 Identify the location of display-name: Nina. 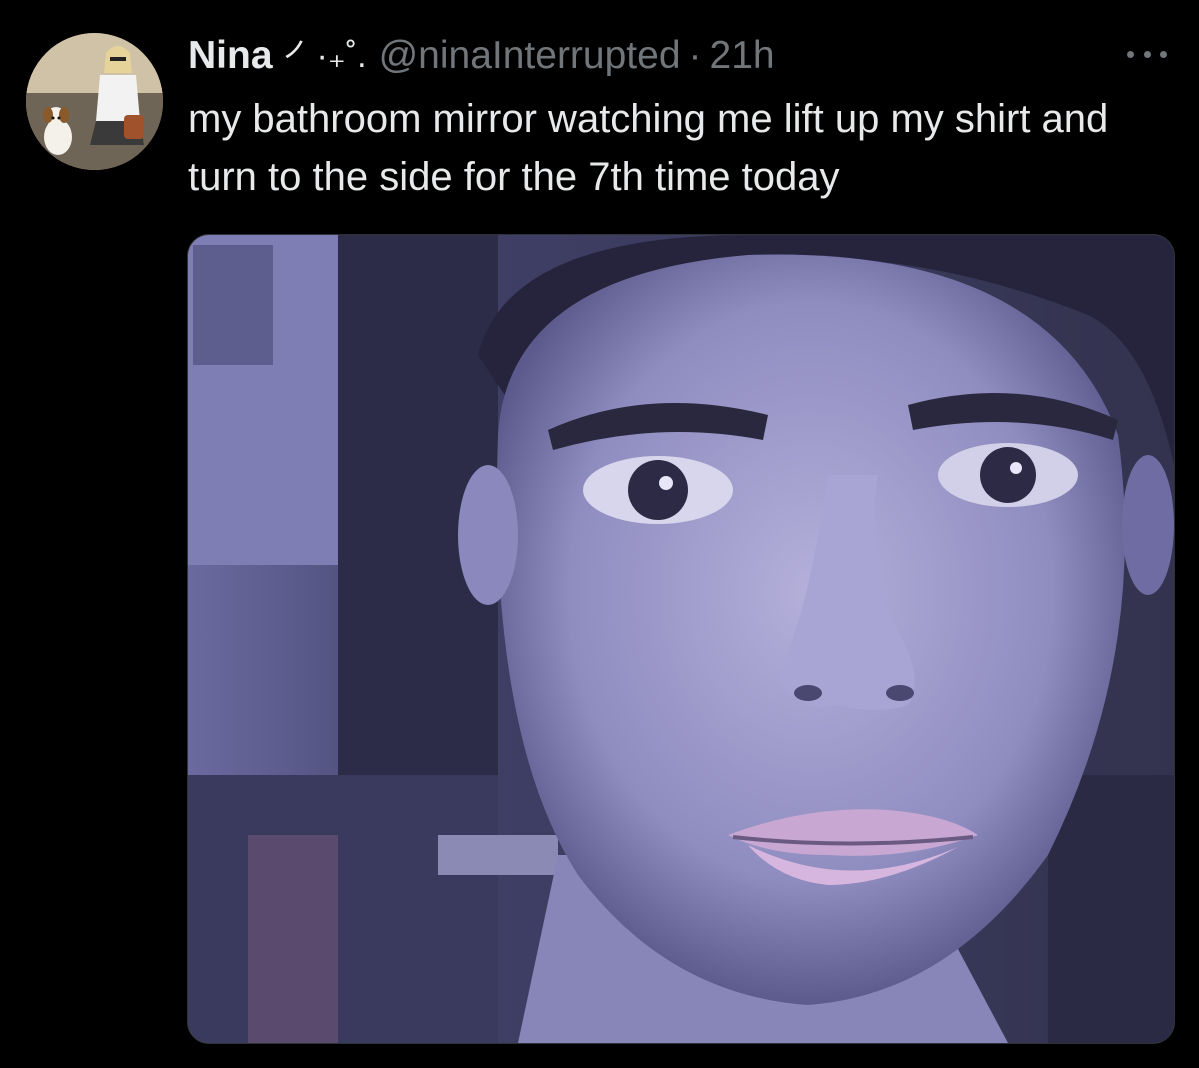
(230, 56).